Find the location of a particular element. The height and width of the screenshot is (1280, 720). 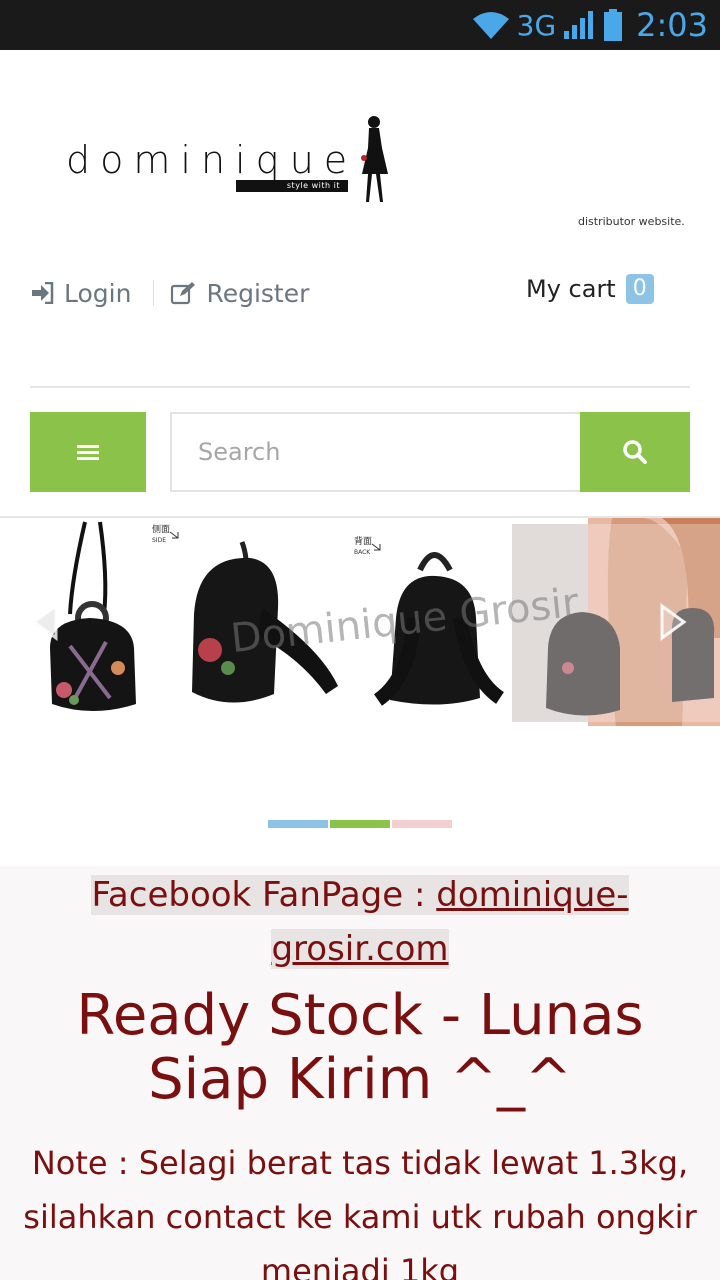

cart-link: My cart 0 is located at coordinates (590, 289).